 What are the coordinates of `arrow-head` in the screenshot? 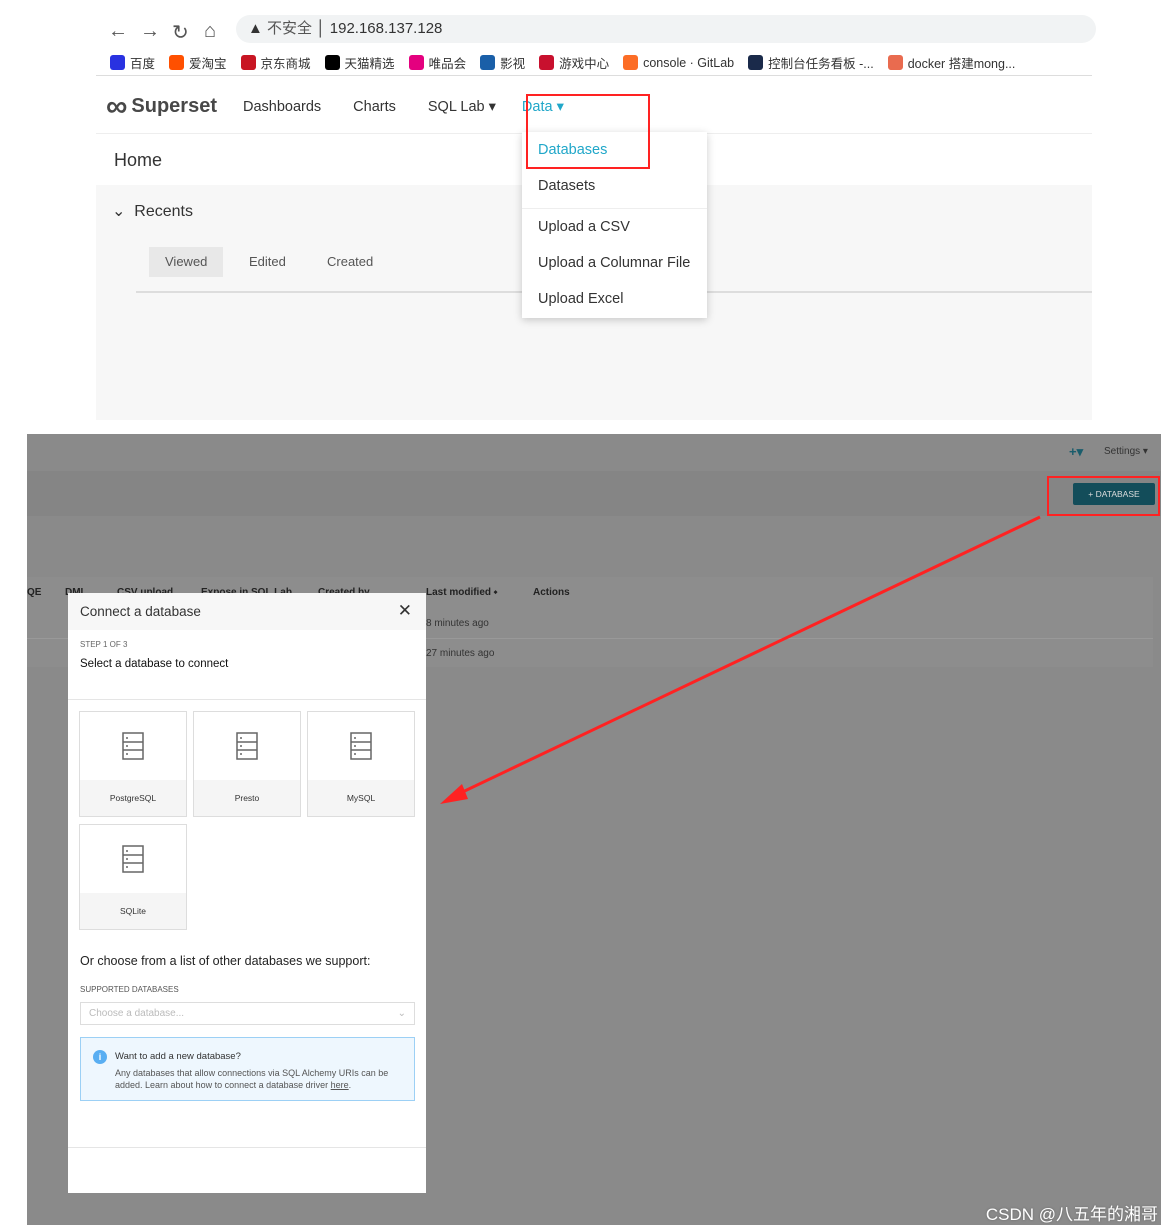 It's located at (454, 794).